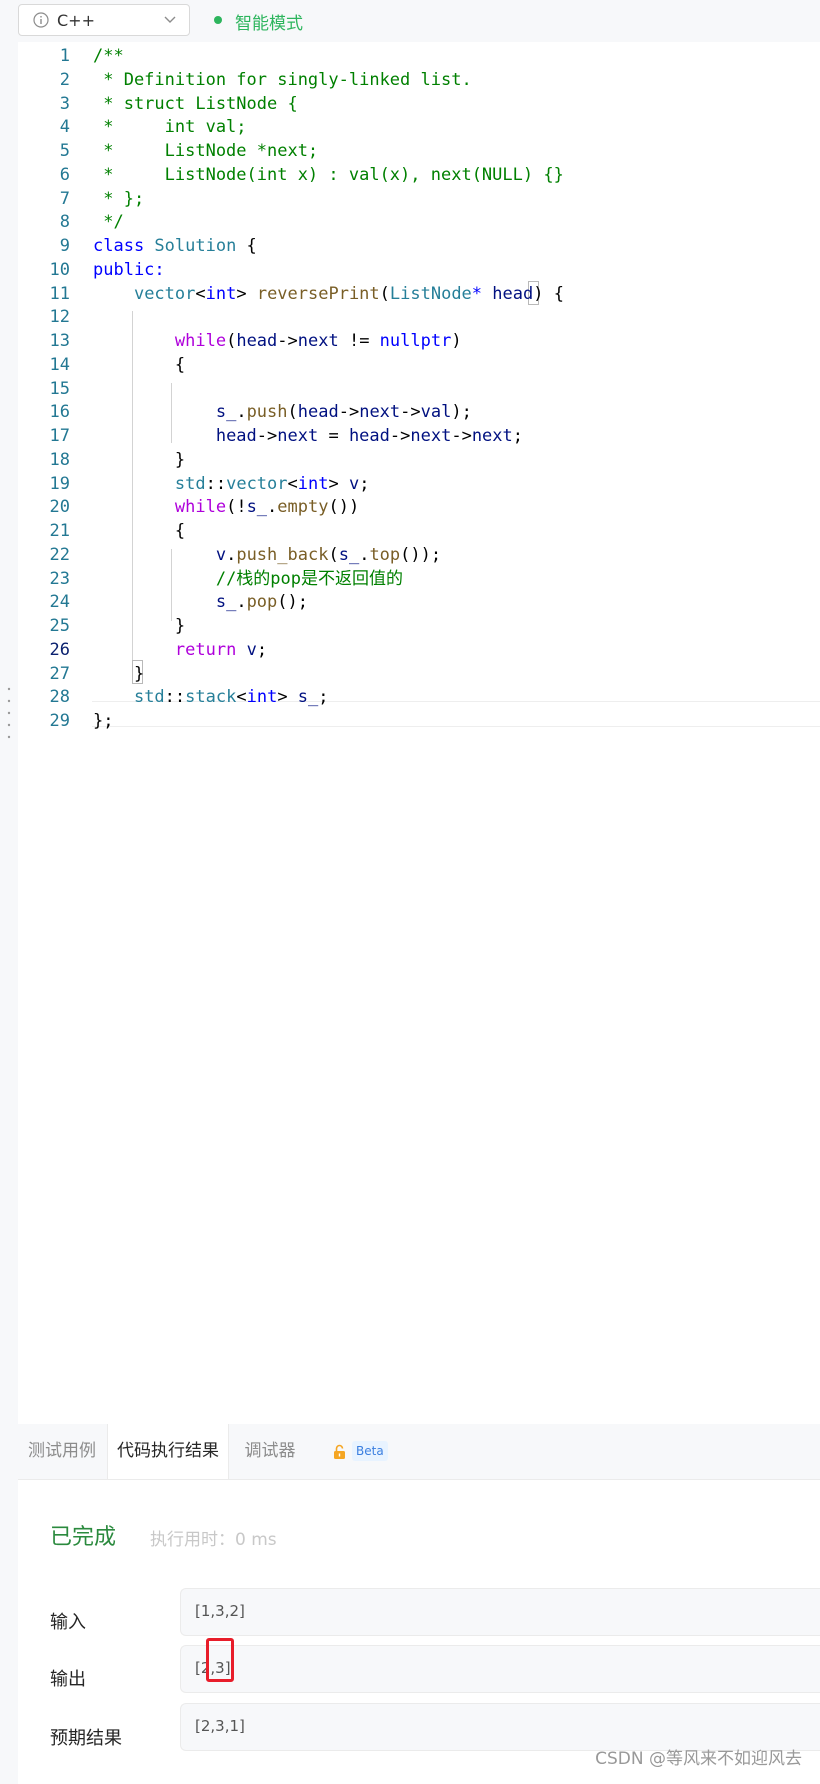 This screenshot has height=1784, width=820. I want to click on line-number: 23, so click(59, 578).